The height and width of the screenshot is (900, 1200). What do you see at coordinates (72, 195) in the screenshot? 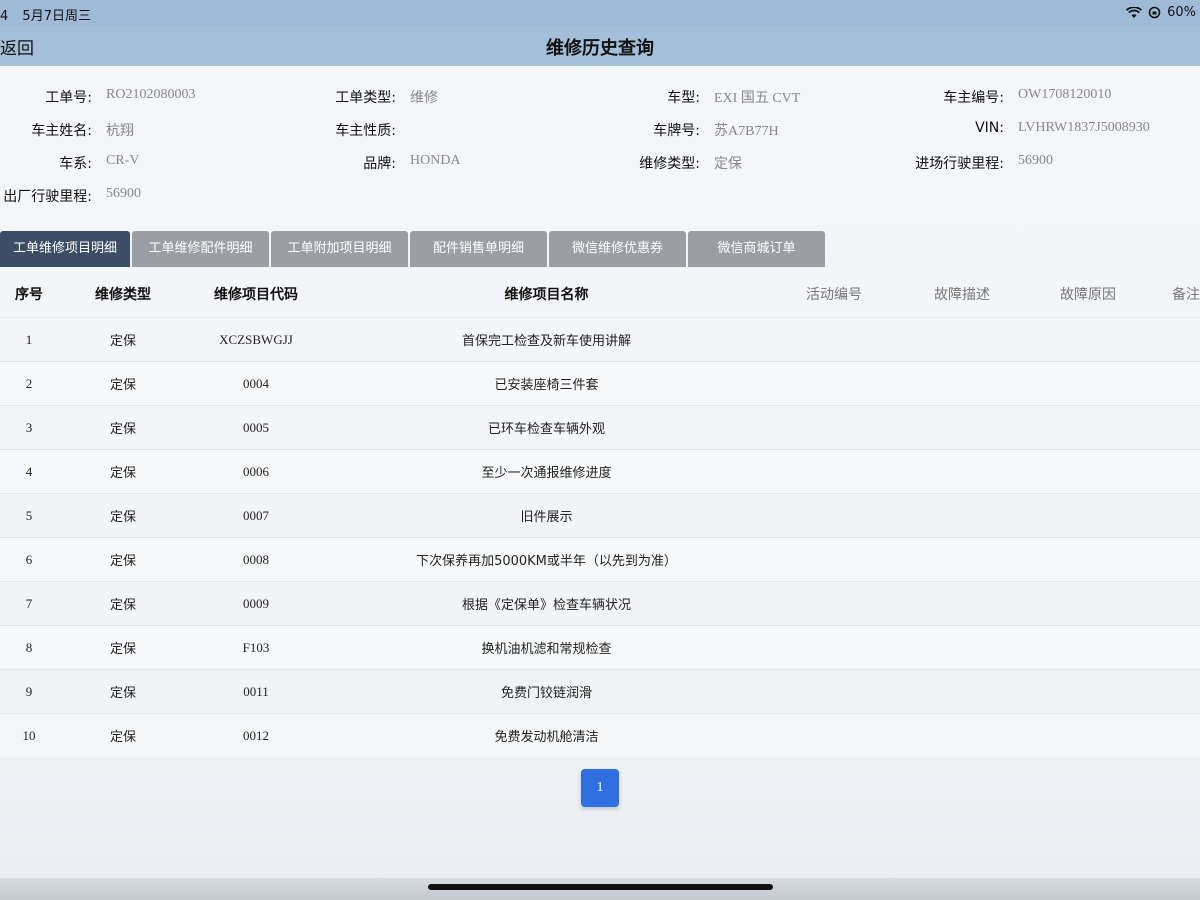
I see `info-item-mileage-out: 出厂行驶里程: 56900` at bounding box center [72, 195].